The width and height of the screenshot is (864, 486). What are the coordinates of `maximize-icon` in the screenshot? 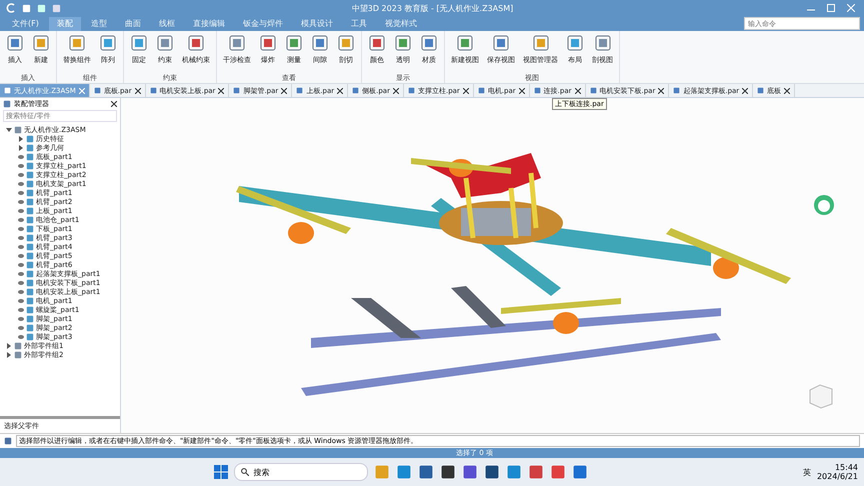 It's located at (831, 8).